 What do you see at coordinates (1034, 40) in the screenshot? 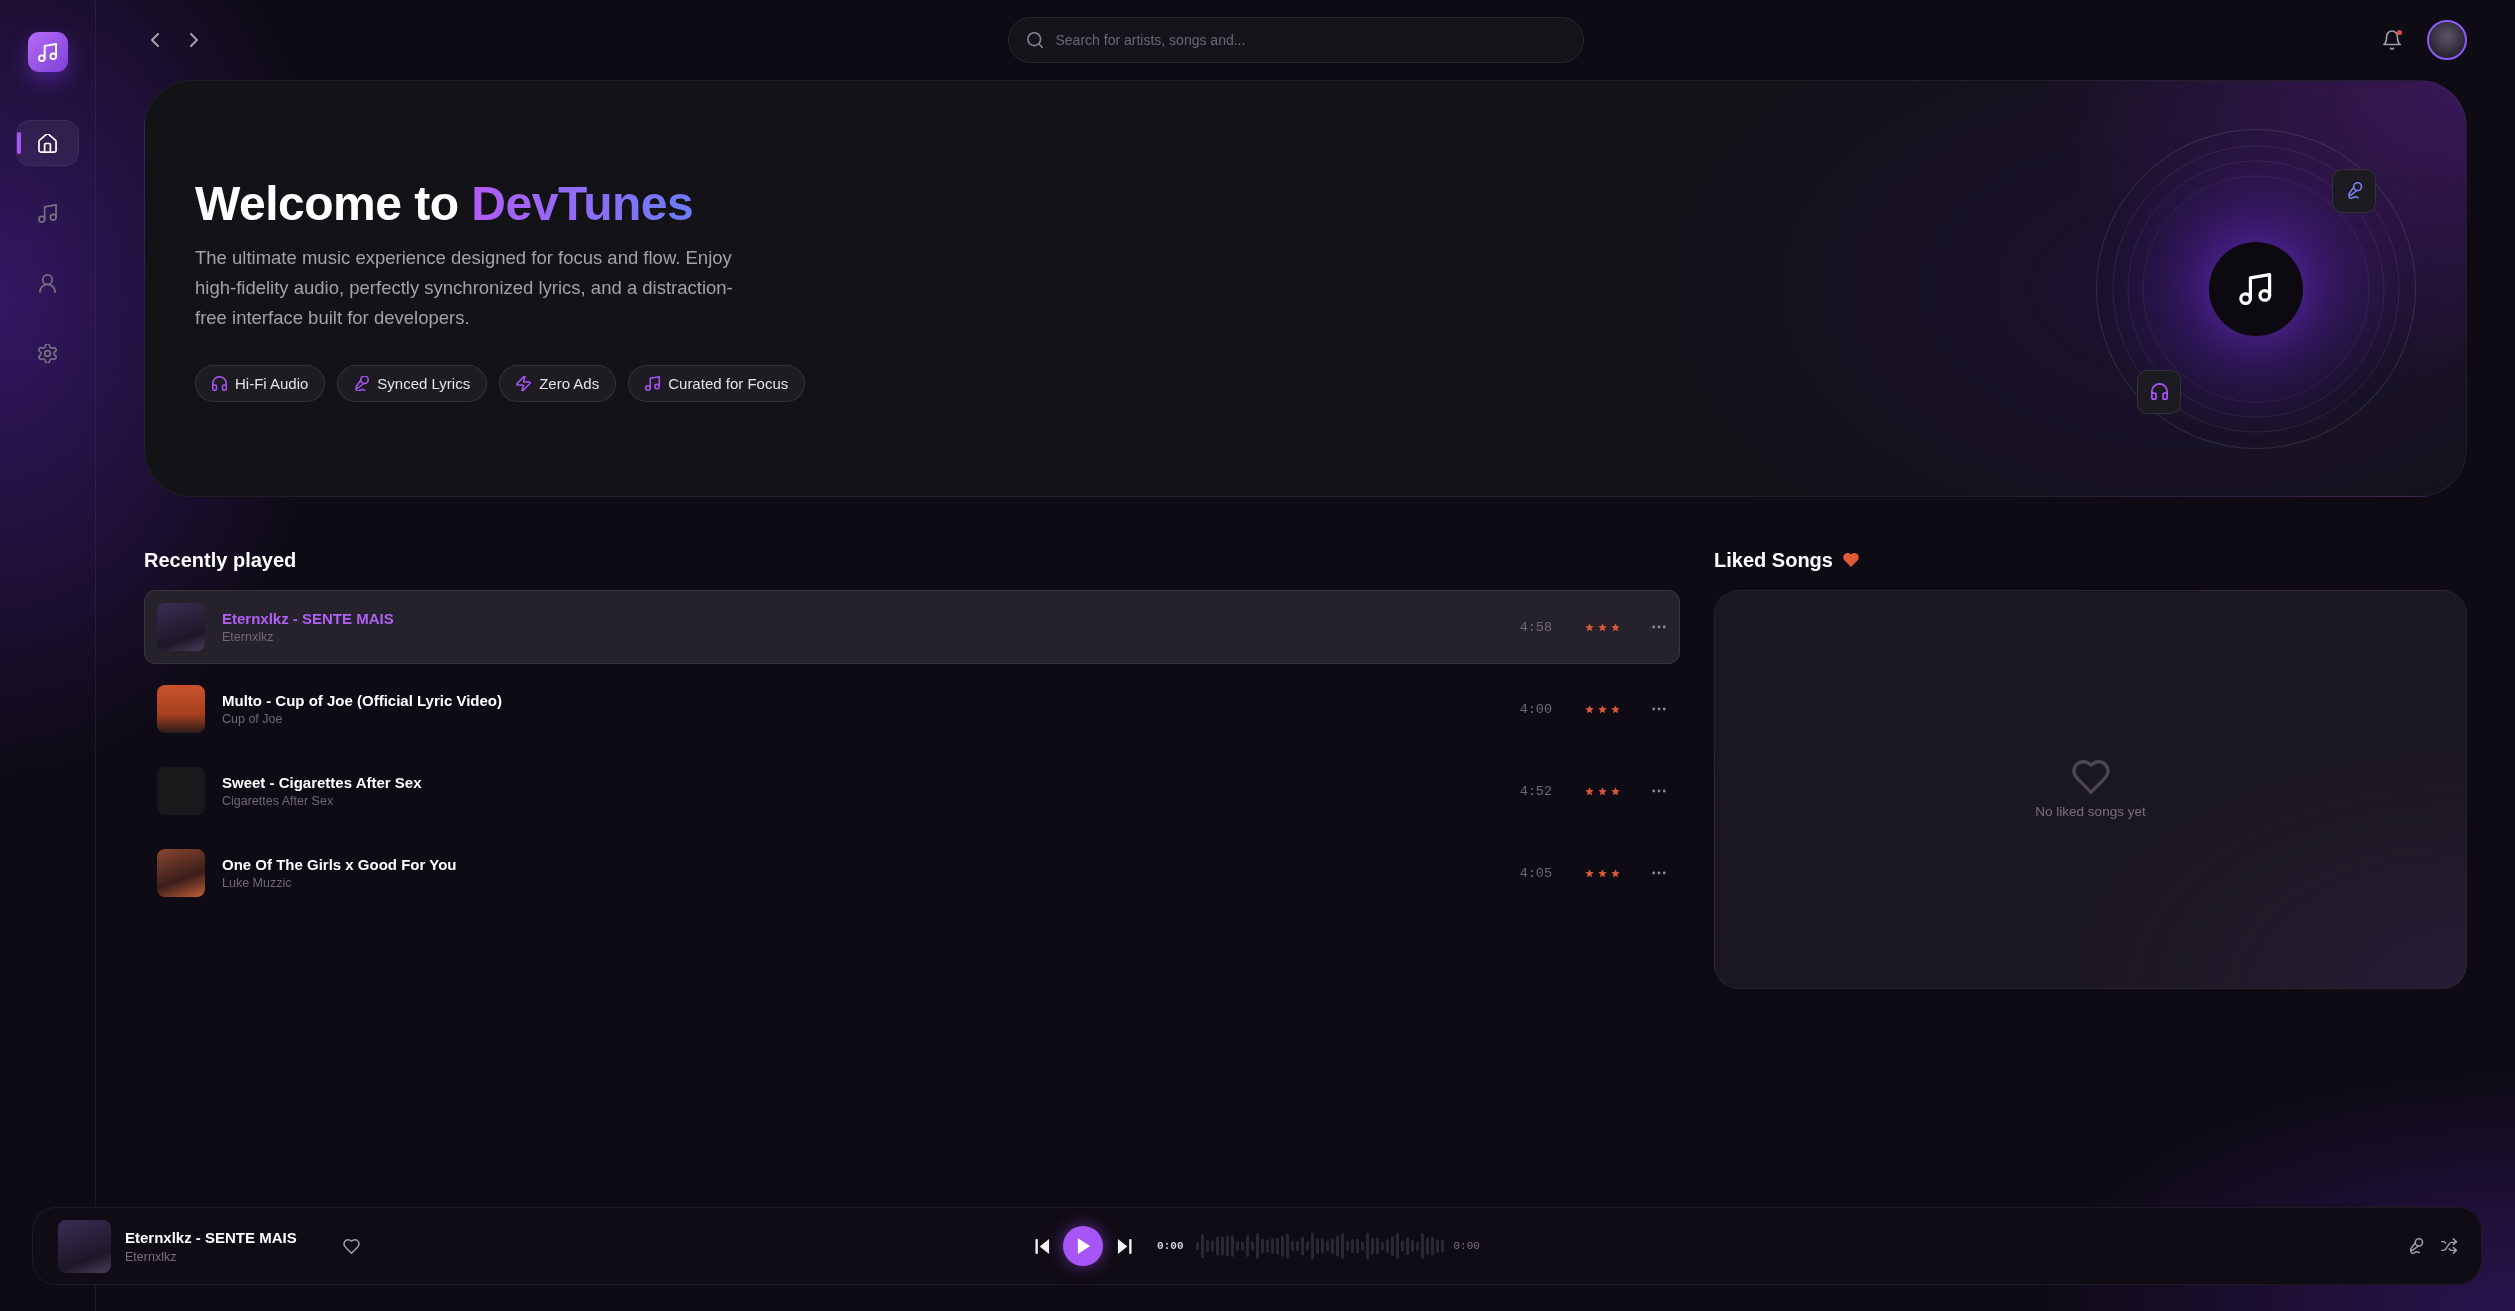
I see `search-icon` at bounding box center [1034, 40].